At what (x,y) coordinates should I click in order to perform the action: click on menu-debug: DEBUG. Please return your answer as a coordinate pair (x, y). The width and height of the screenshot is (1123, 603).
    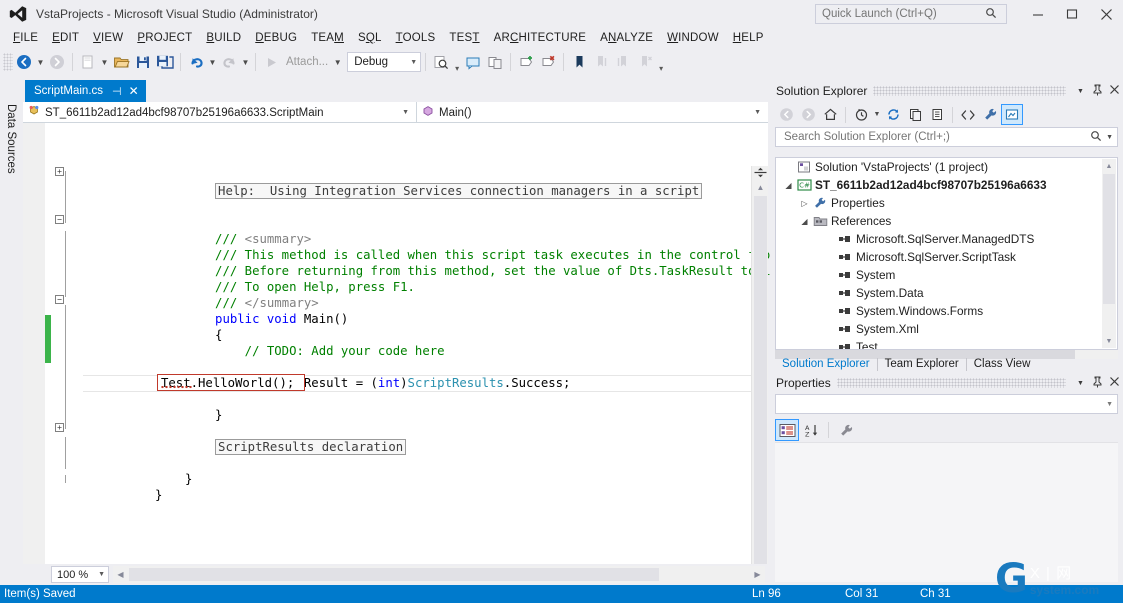
    Looking at the image, I should click on (276, 38).